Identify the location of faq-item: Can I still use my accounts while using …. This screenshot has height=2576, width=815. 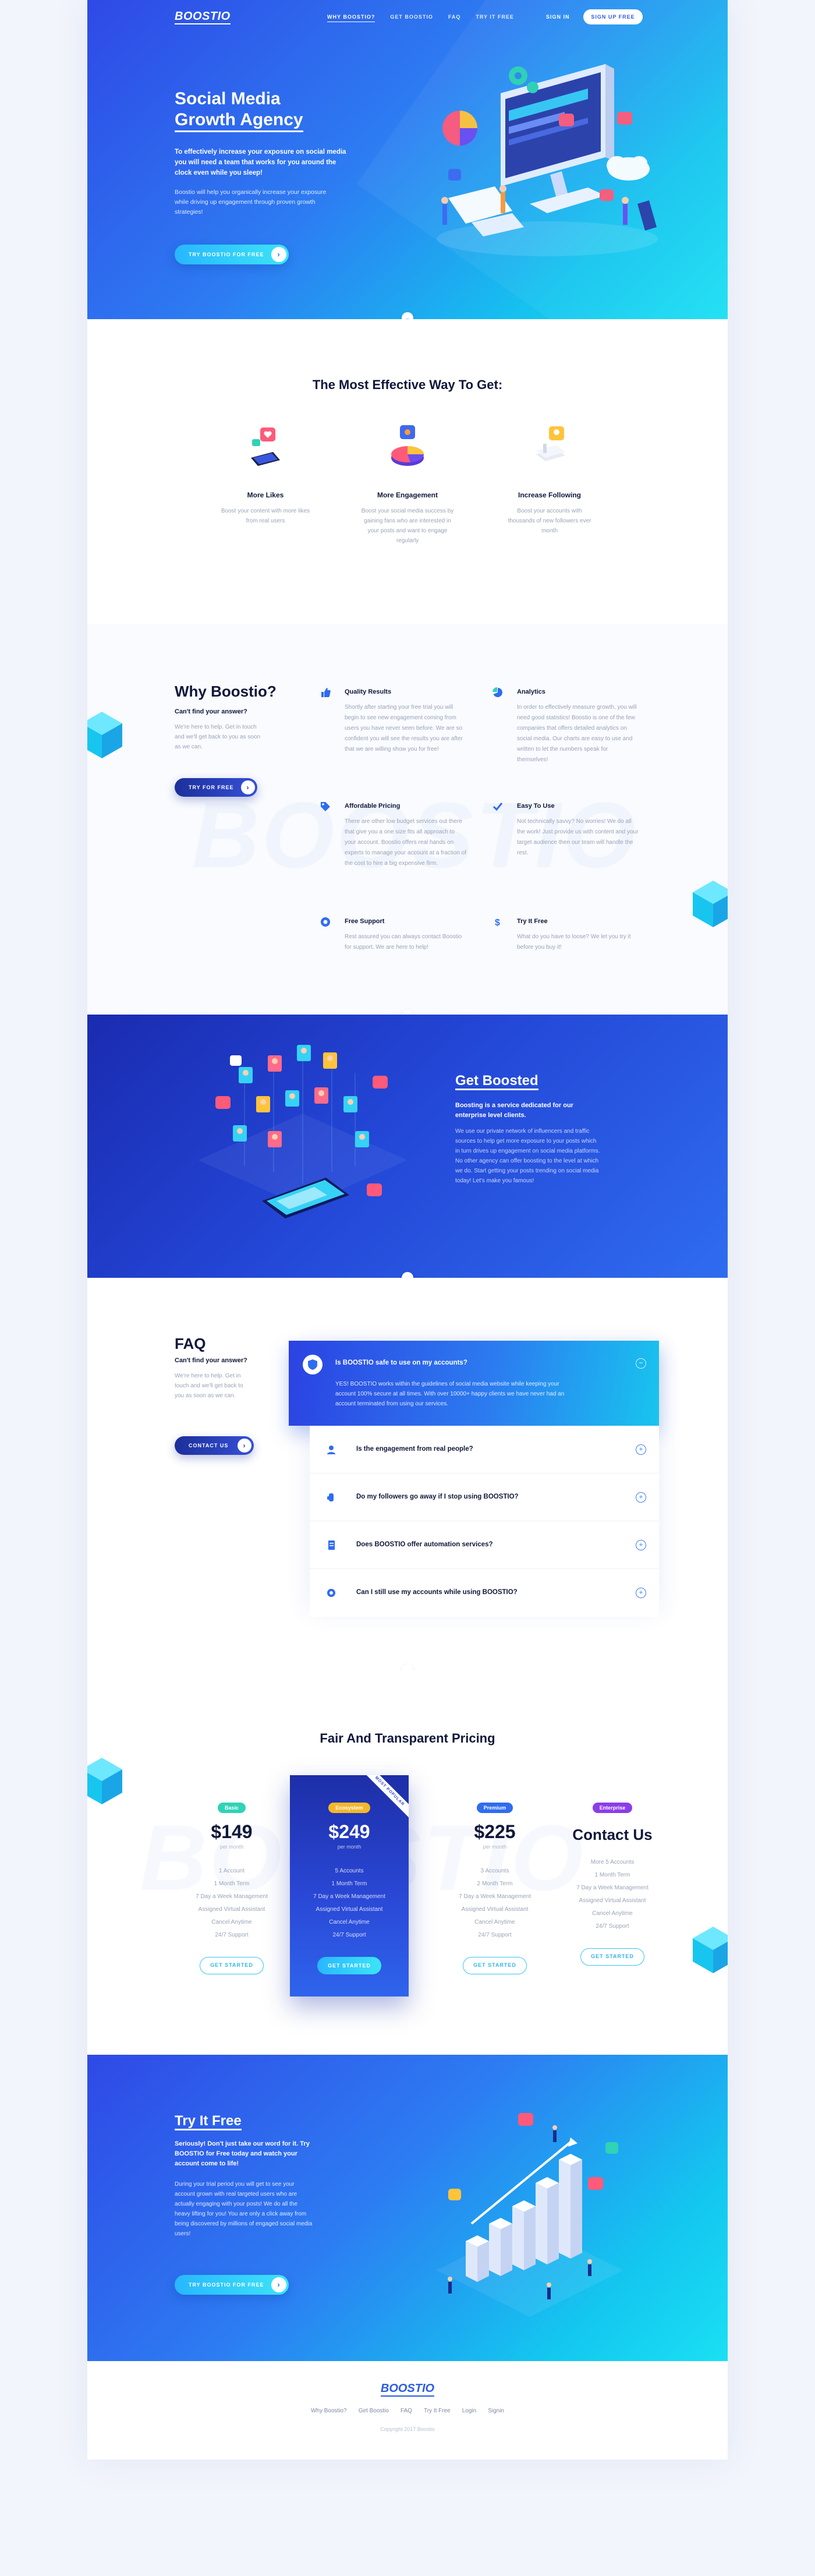
(485, 1593).